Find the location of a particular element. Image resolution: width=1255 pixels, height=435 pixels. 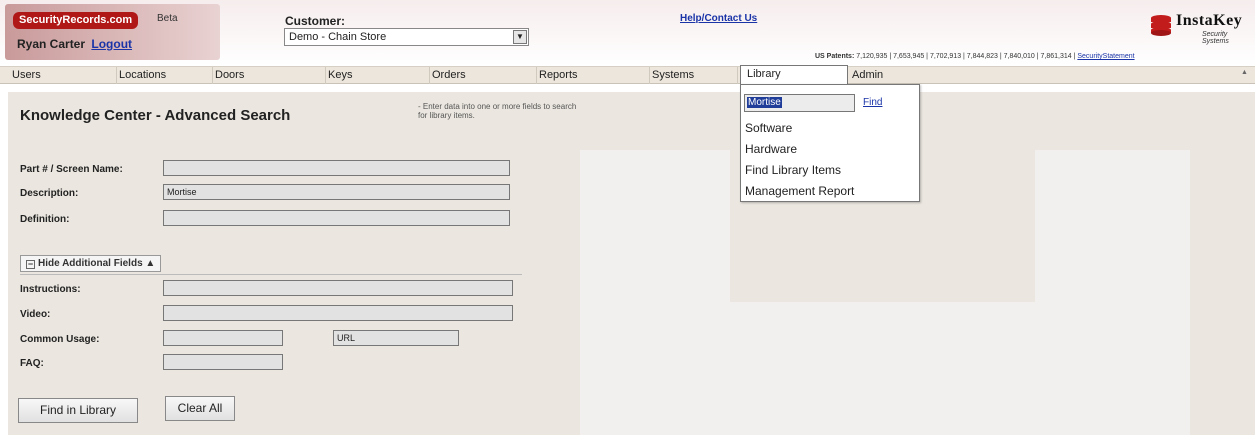

nav-doors: Doors is located at coordinates (269, 75).